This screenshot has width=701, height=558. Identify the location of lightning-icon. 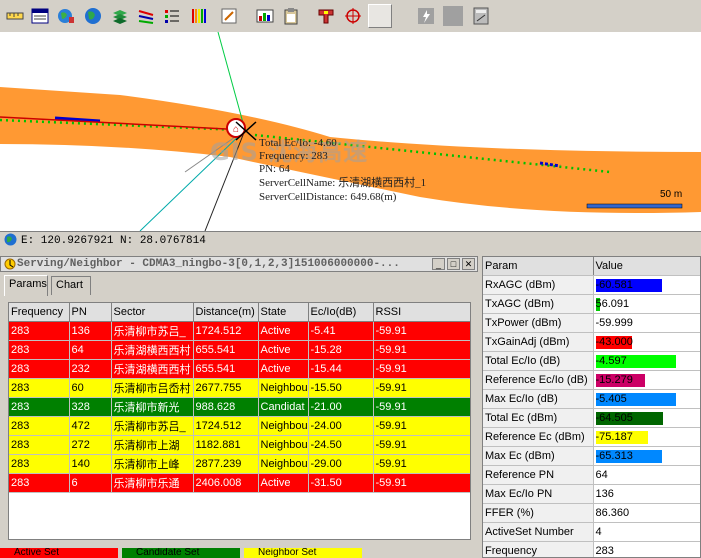
(426, 16).